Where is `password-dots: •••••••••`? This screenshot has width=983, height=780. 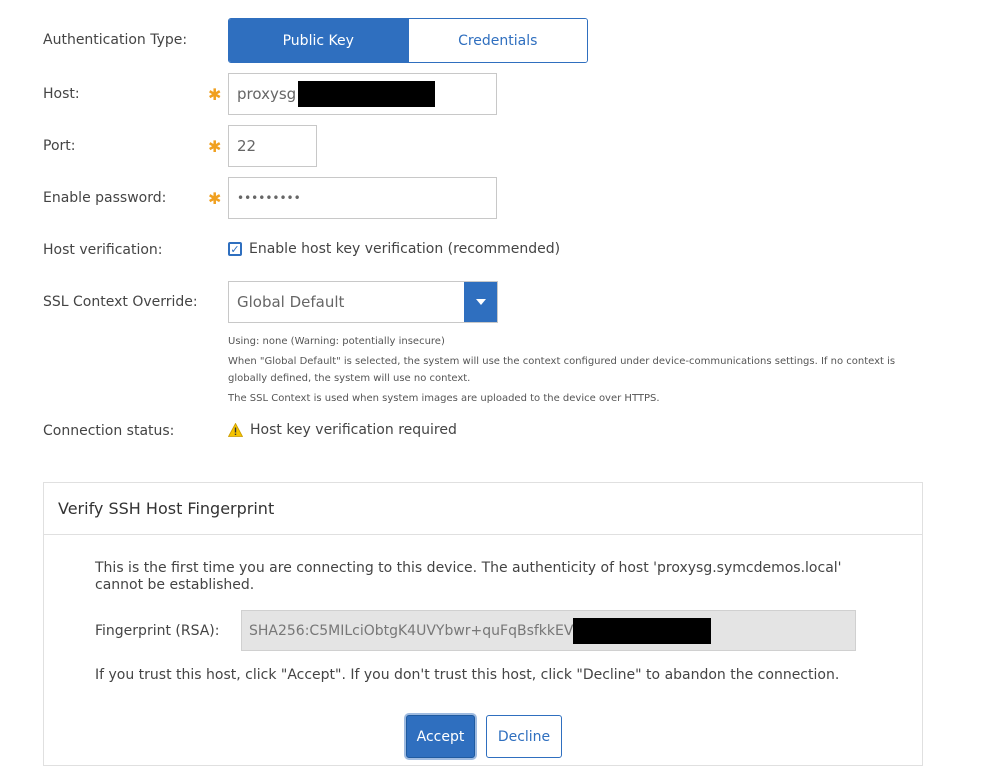
password-dots: ••••••••• is located at coordinates (269, 198).